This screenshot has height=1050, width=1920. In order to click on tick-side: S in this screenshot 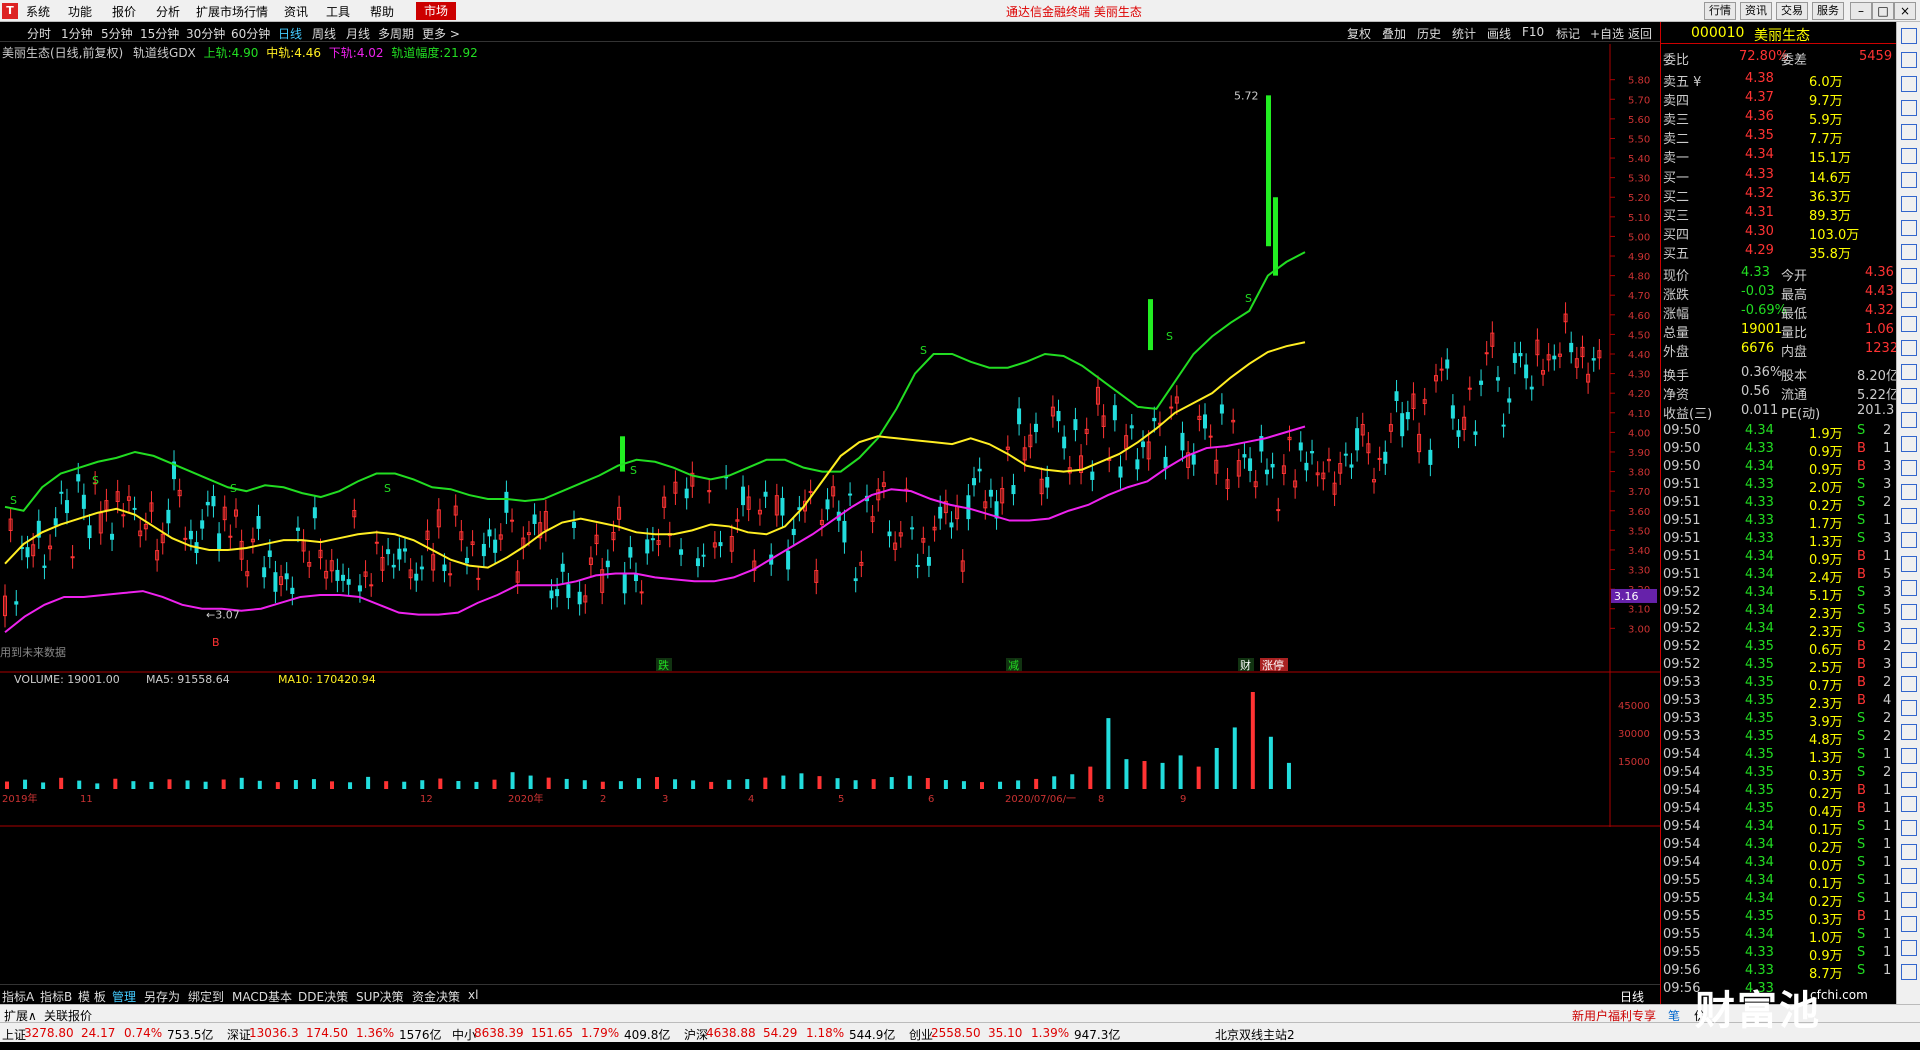, I will do `click(1861, 628)`.